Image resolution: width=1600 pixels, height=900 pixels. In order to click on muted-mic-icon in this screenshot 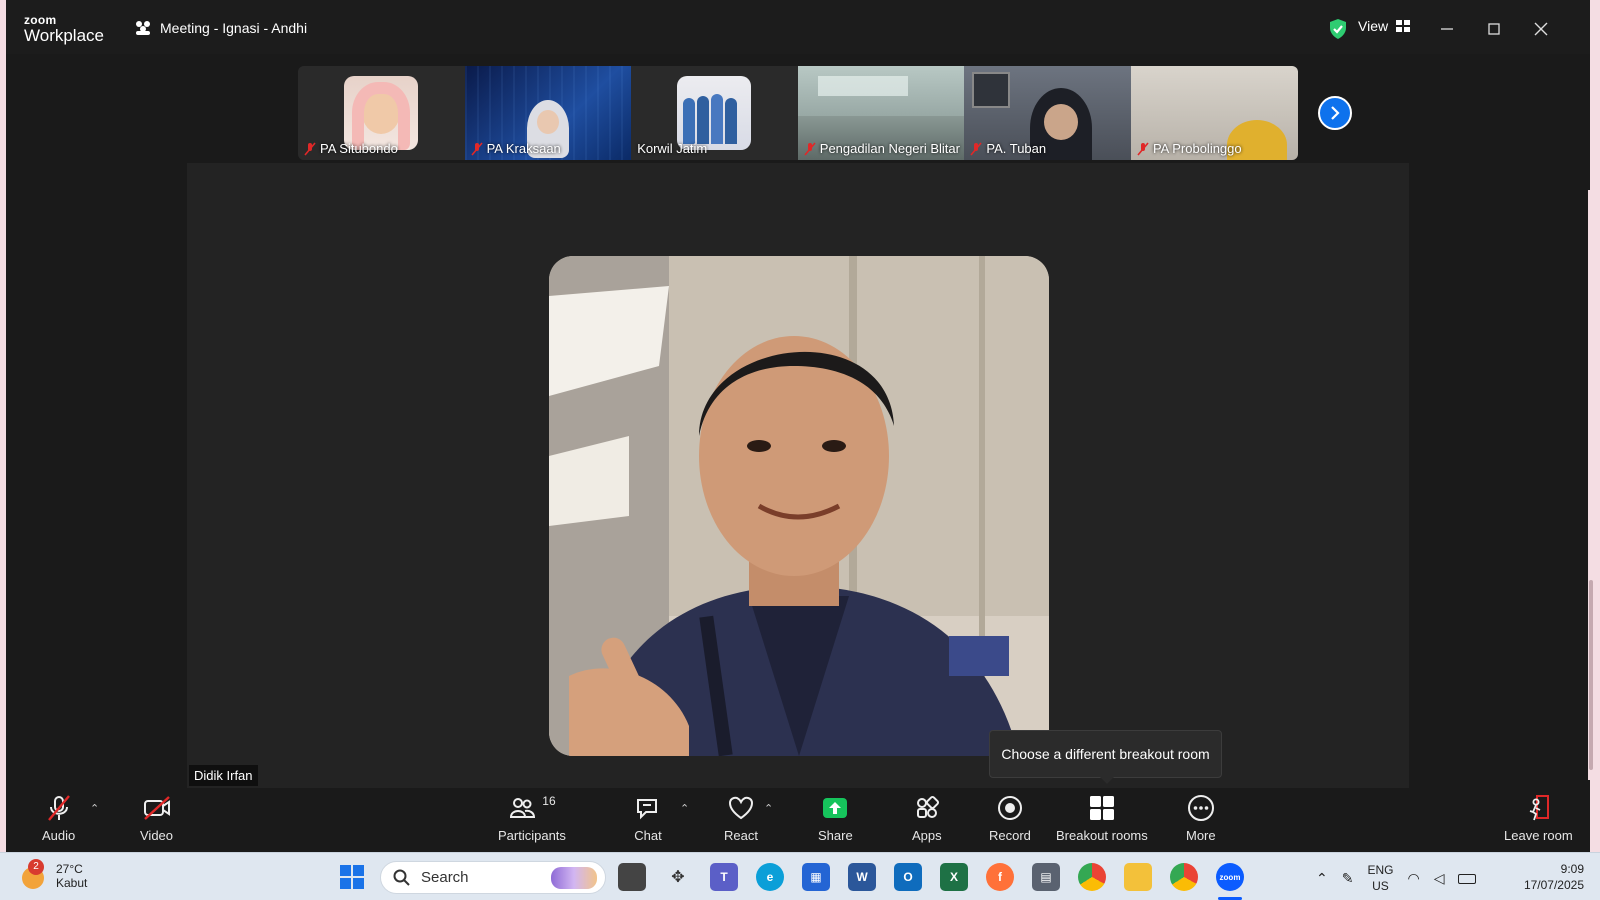, I will do `click(1143, 148)`.